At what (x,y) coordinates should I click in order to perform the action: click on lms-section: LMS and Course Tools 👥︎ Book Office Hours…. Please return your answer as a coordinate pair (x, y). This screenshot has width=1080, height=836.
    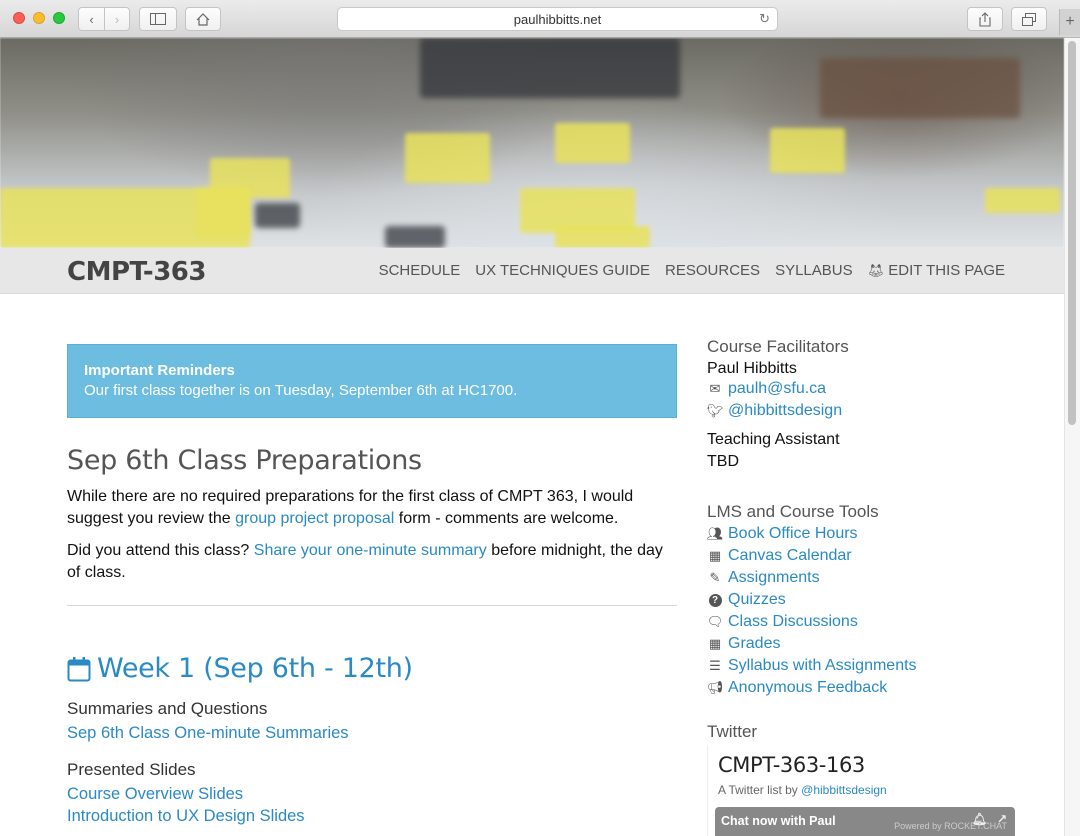
    Looking at the image, I should click on (877, 600).